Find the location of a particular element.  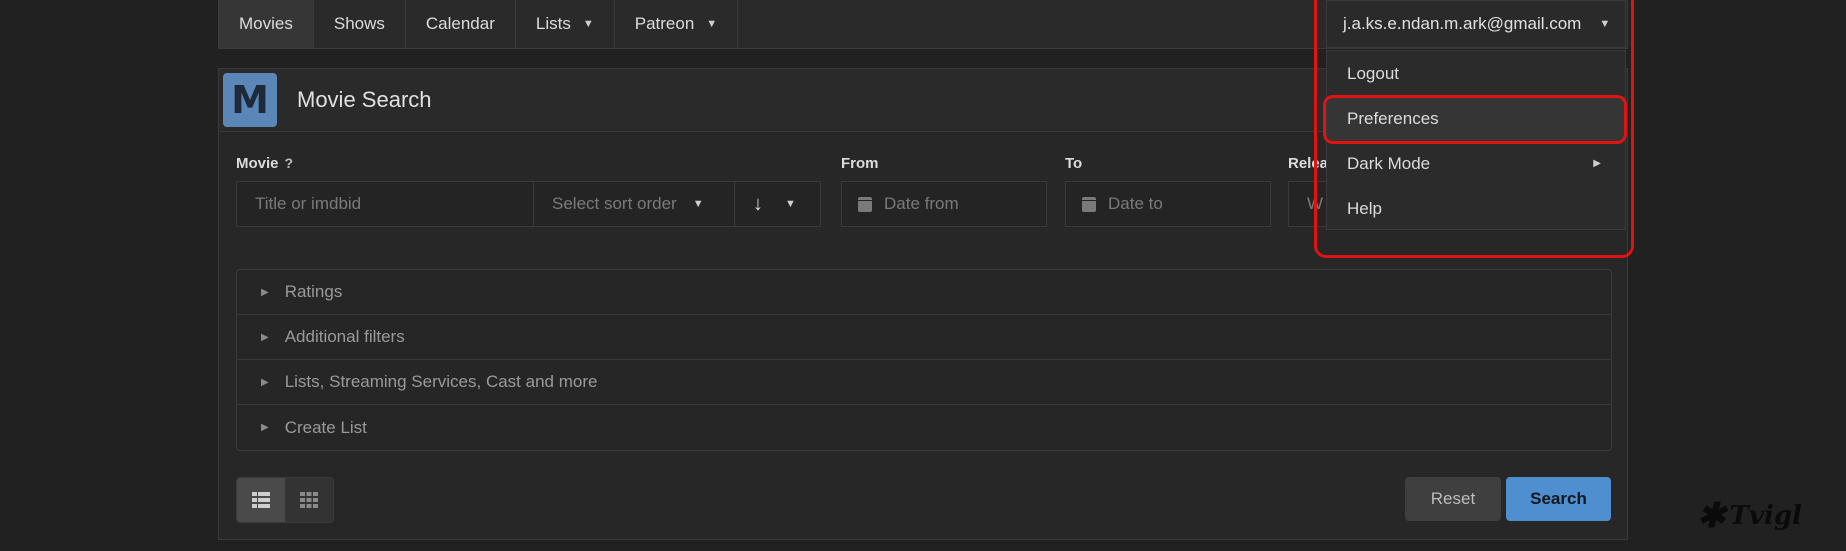

date-to-placeholder: Date to is located at coordinates (1135, 203).